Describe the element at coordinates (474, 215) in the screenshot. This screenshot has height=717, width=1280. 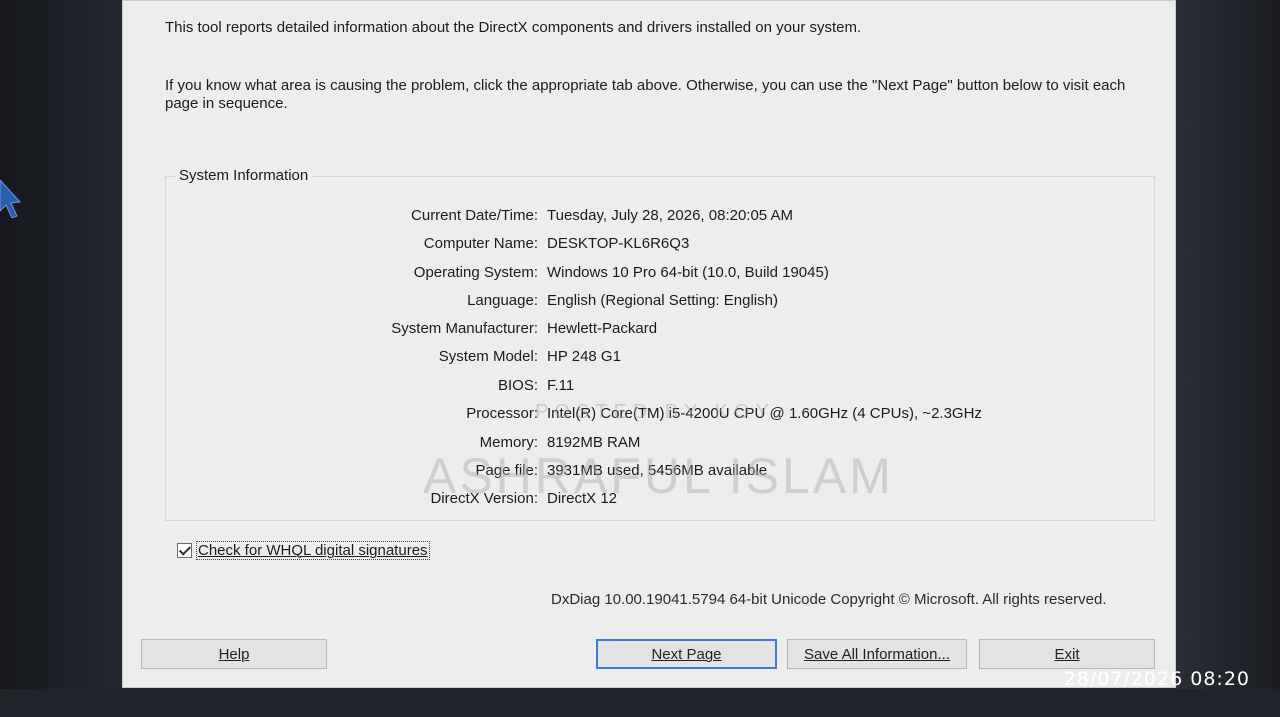
I see `info-label: Current Date/Time:` at that location.